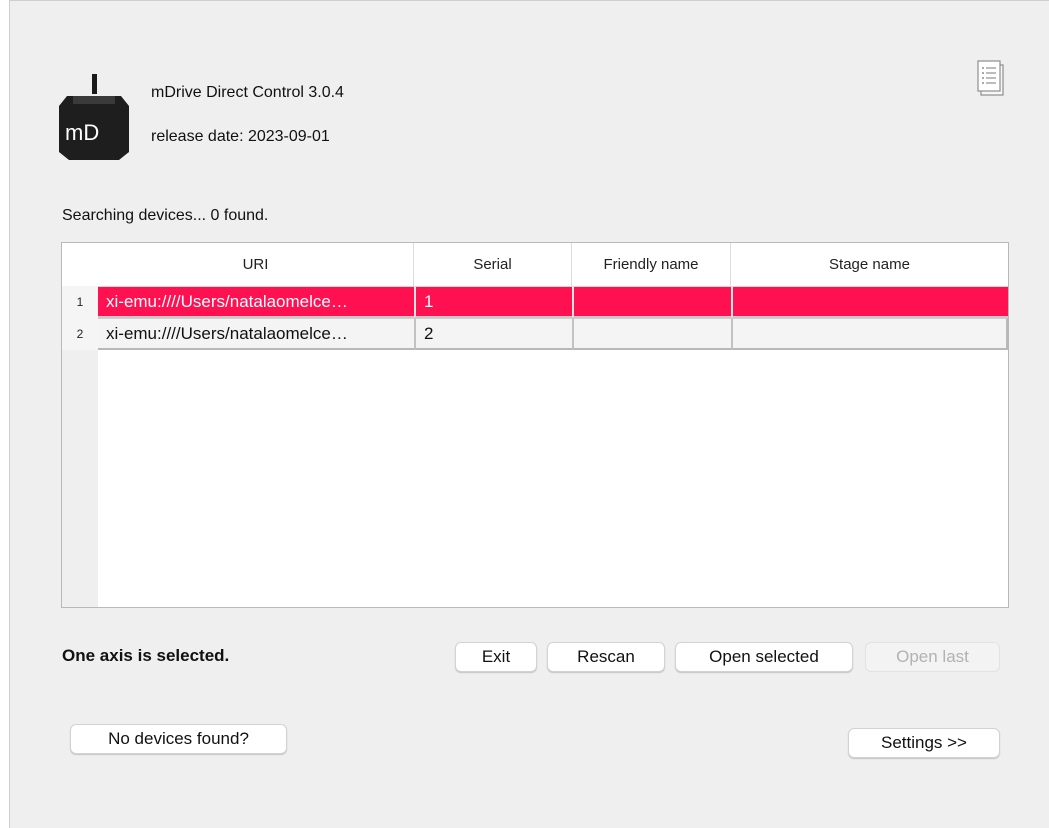  Describe the element at coordinates (80, 302) in the screenshot. I see `row-number: 1` at that location.